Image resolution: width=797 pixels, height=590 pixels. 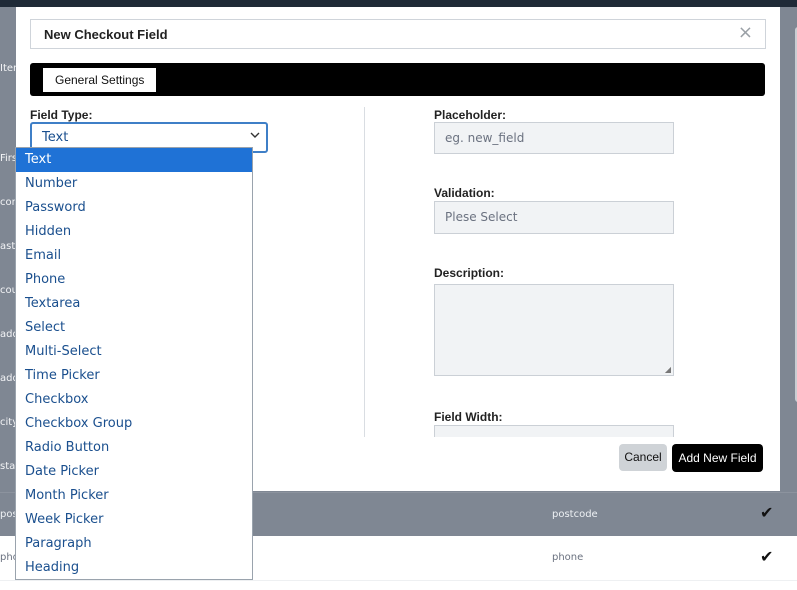 I want to click on dropdown-option: Paragraph, so click(x=134, y=544).